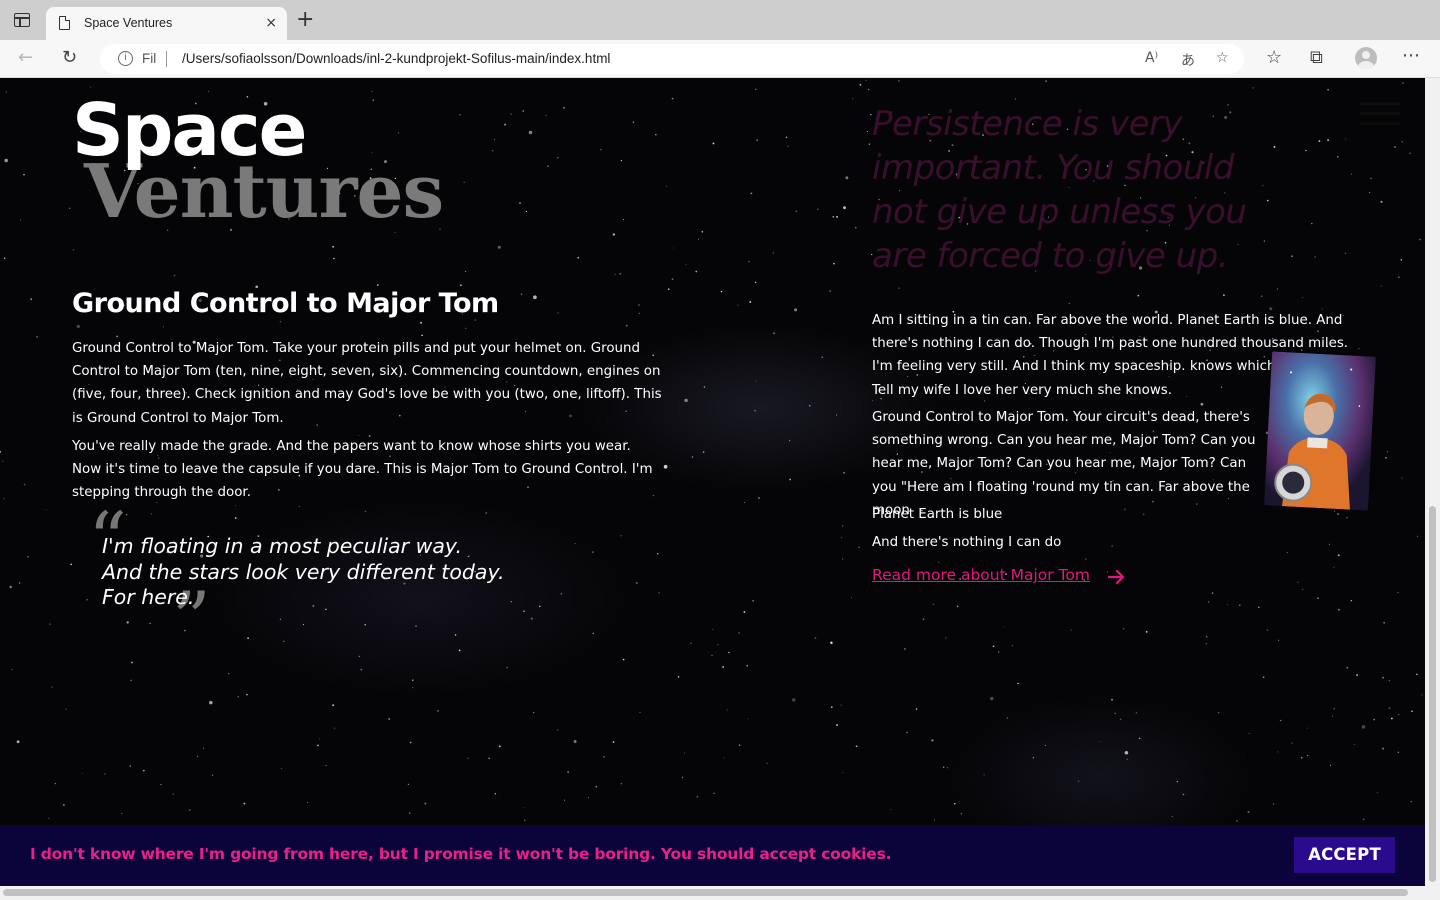 Image resolution: width=1440 pixels, height=900 pixels. Describe the element at coordinates (1411, 56) in the screenshot. I see `more-icon: ⋯` at that location.